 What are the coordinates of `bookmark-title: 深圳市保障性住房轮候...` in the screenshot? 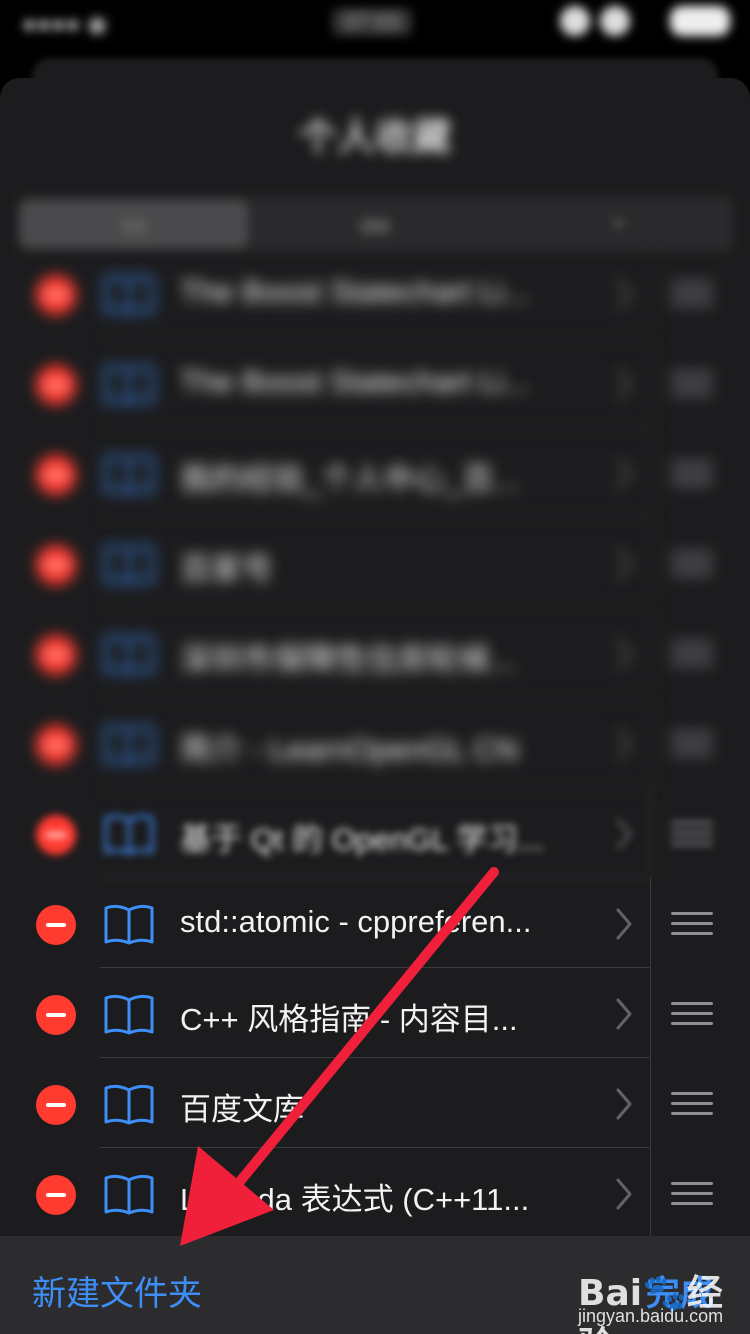 It's located at (348, 659).